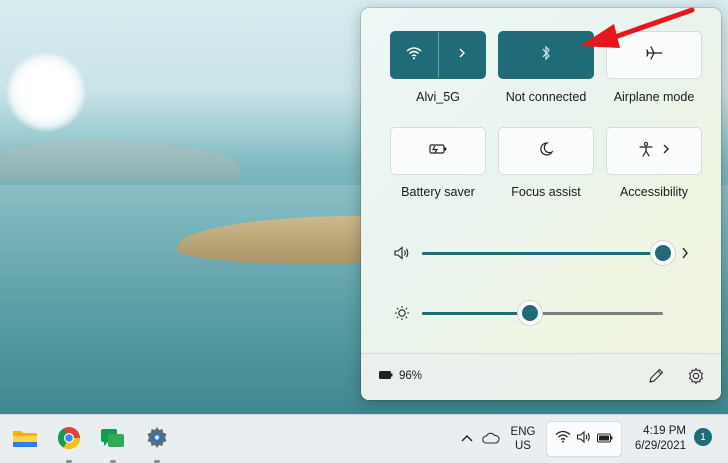 The height and width of the screenshot is (463, 728). I want to click on focus-assist-tile-label: Focus assist, so click(546, 192).